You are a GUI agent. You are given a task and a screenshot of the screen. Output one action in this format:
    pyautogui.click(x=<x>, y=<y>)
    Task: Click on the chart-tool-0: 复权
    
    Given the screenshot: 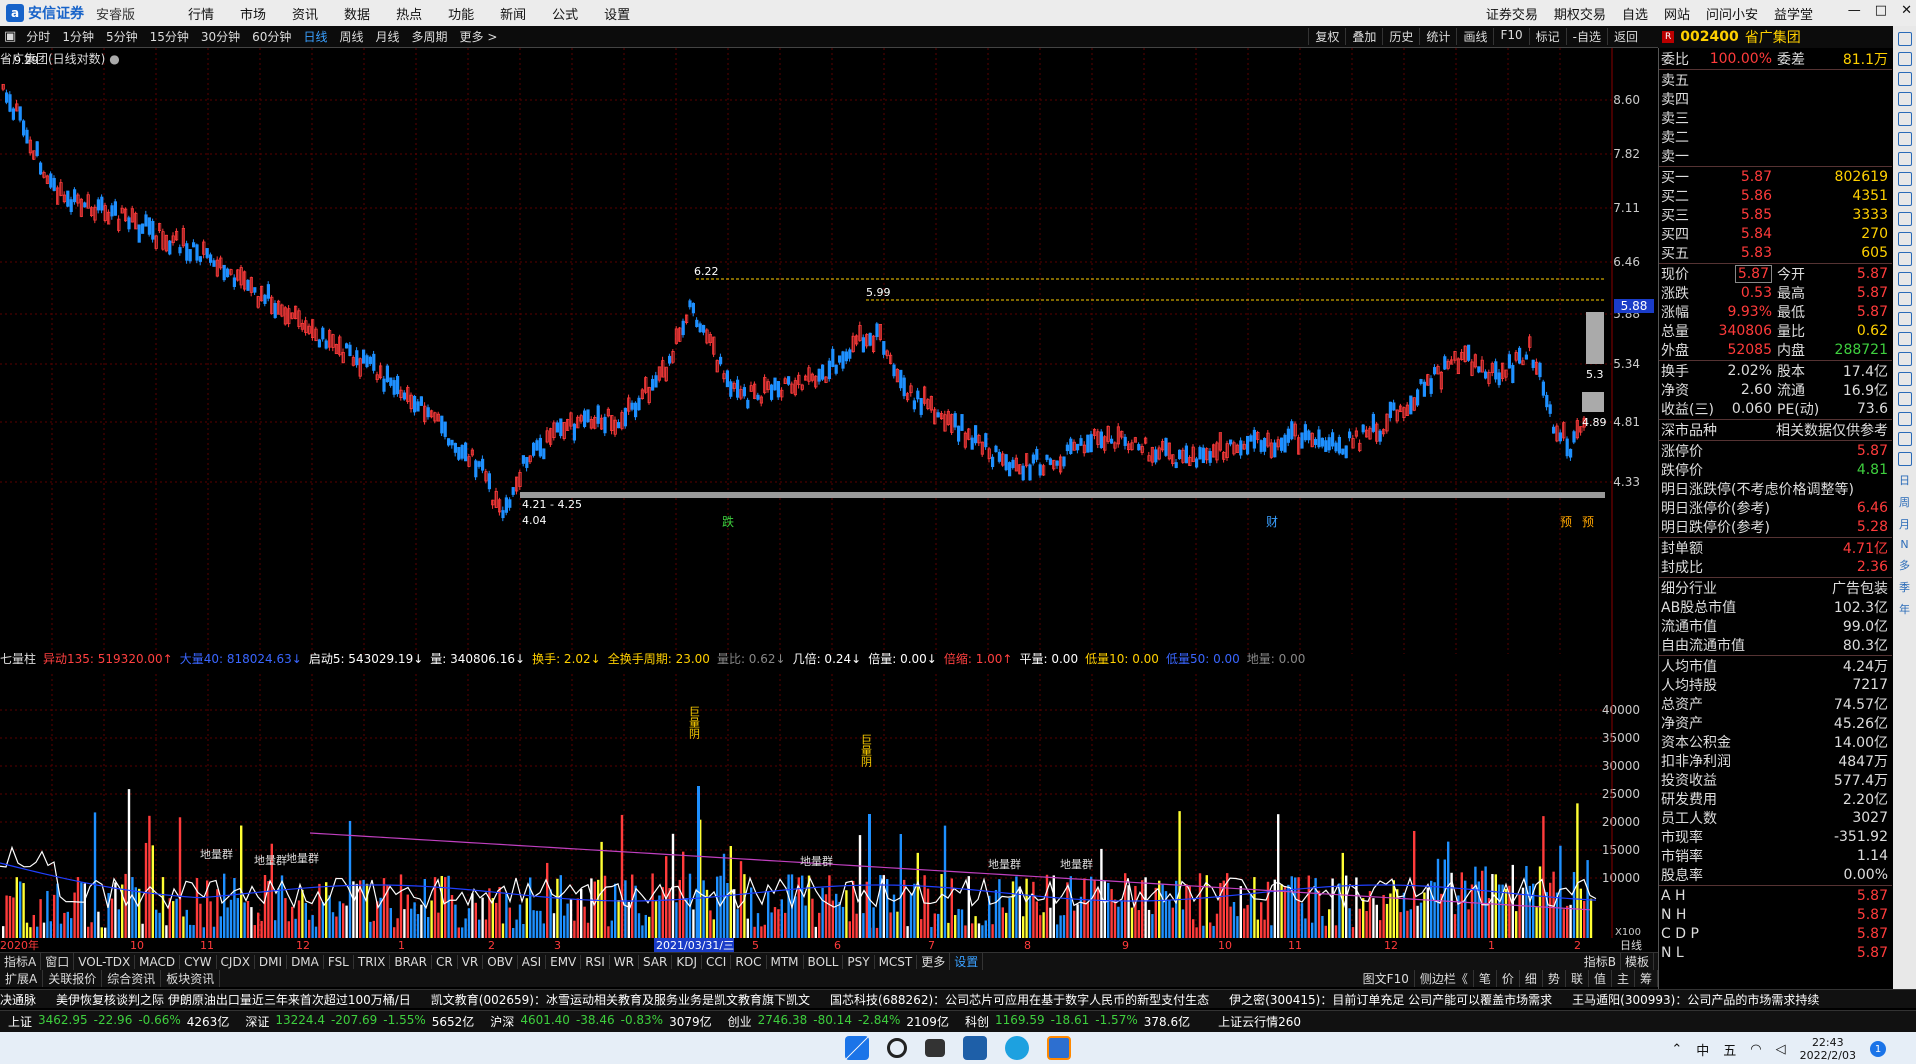 What is the action you would take?
    pyautogui.click(x=1326, y=36)
    